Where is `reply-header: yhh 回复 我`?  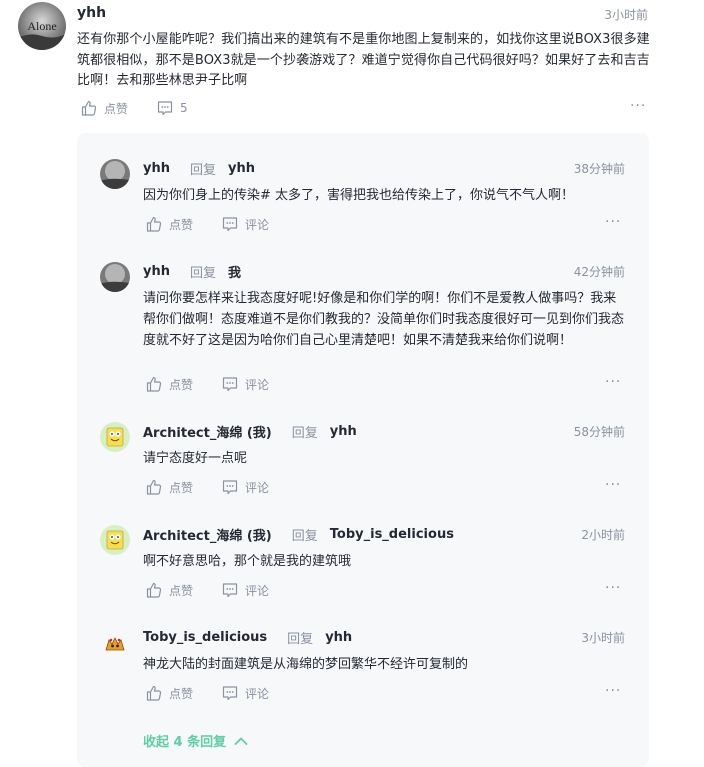 reply-header: yhh 回复 我 is located at coordinates (192, 271).